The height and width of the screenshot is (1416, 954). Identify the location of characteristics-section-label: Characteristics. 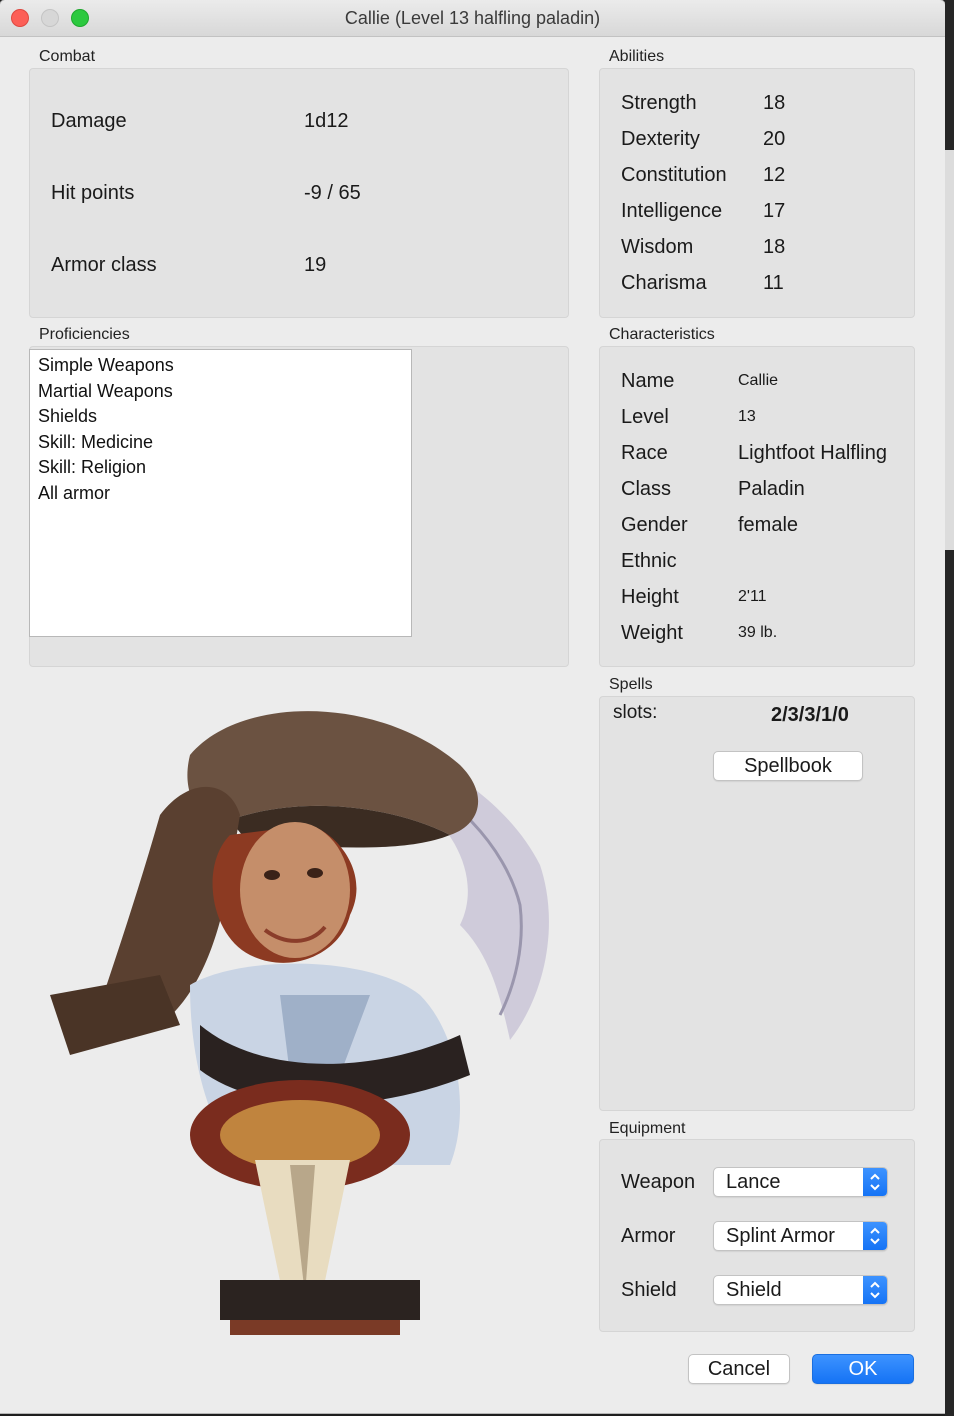
(662, 334).